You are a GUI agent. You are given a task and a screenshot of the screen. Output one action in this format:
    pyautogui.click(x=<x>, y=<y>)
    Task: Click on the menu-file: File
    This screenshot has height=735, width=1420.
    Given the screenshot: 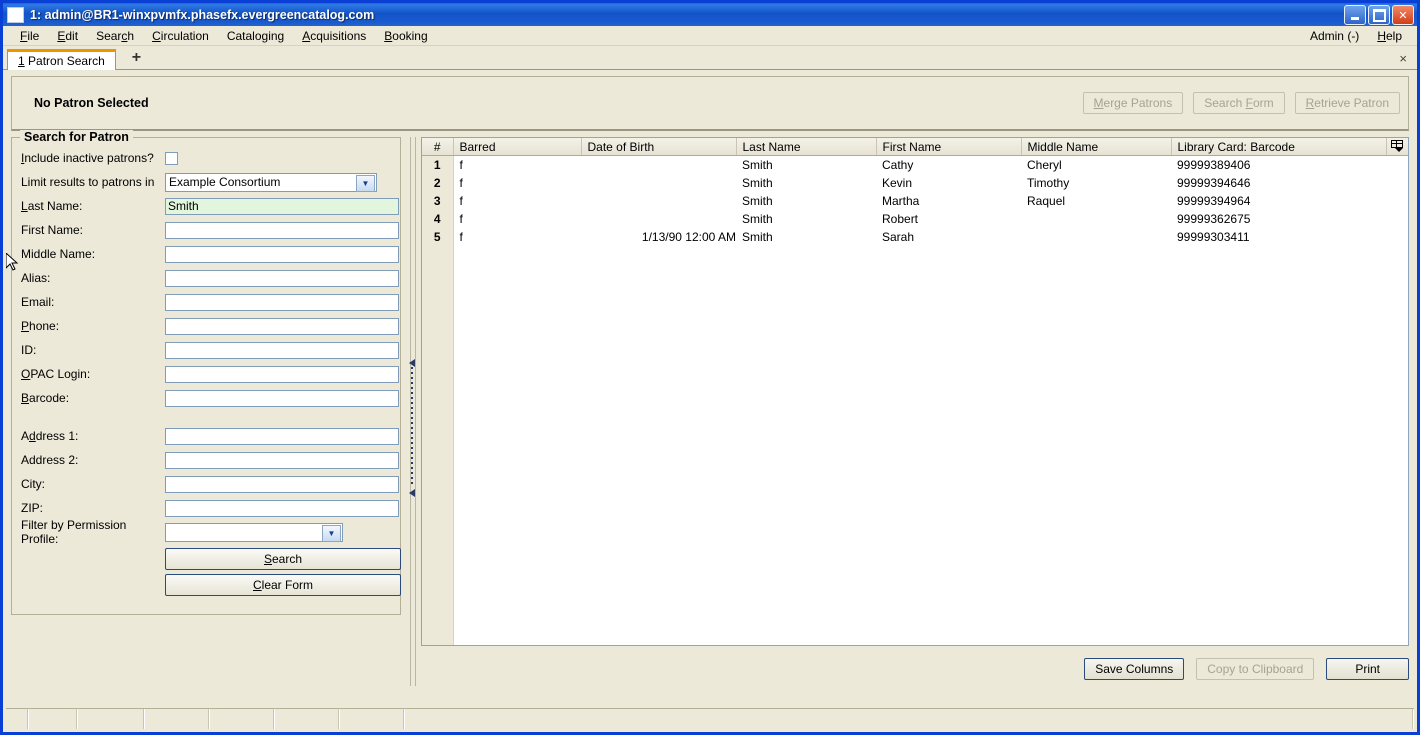 What is the action you would take?
    pyautogui.click(x=29, y=36)
    